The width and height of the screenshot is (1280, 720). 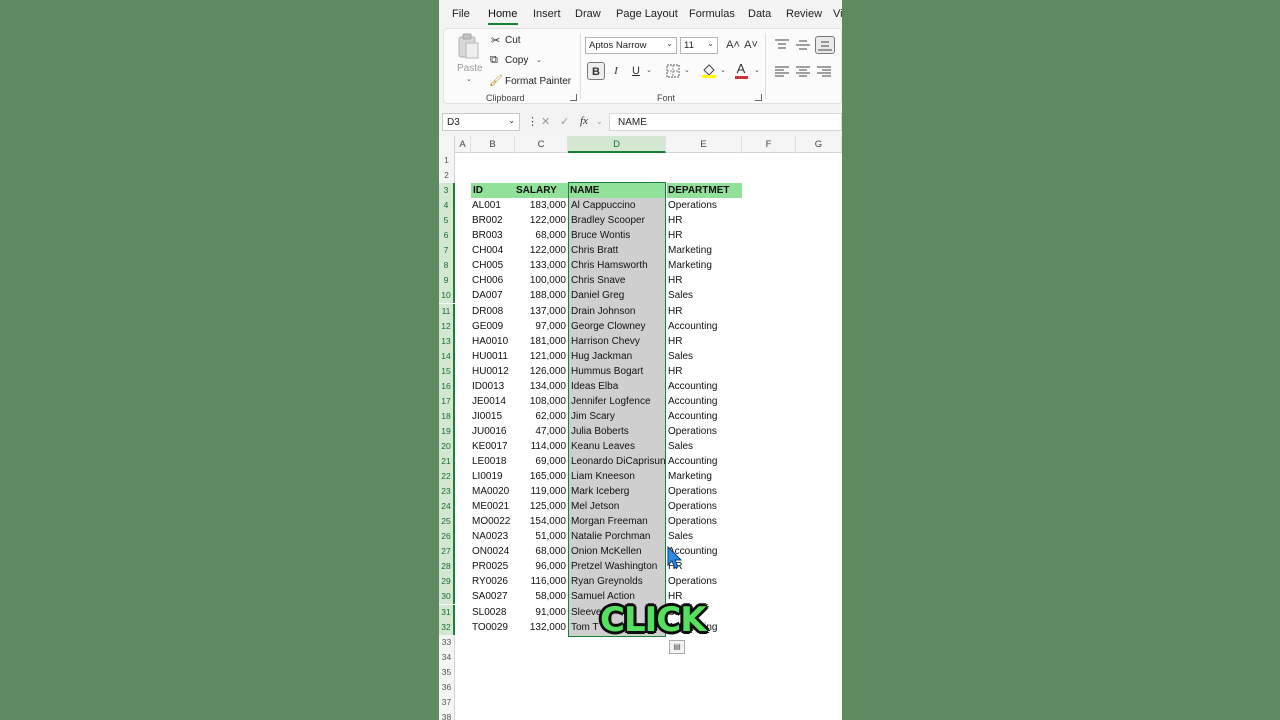 I want to click on clipboard-launcher-icon, so click(x=573, y=97).